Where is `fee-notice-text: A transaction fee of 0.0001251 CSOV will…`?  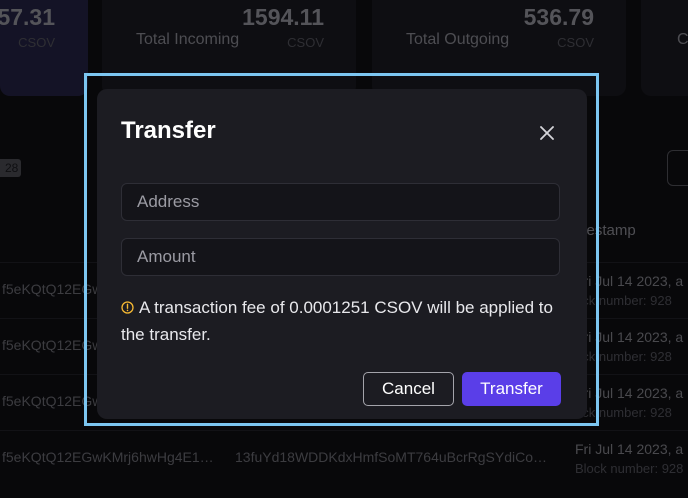 fee-notice-text: A transaction fee of 0.0001251 CSOV will… is located at coordinates (337, 321).